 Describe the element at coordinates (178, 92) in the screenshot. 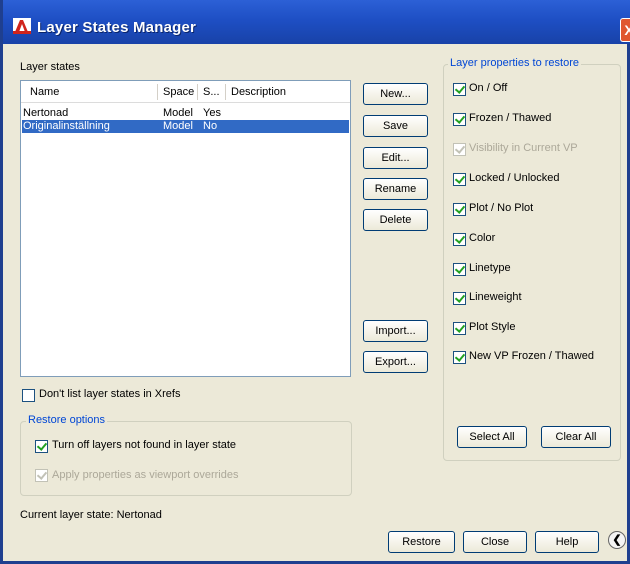

I see `column-space: Space` at that location.